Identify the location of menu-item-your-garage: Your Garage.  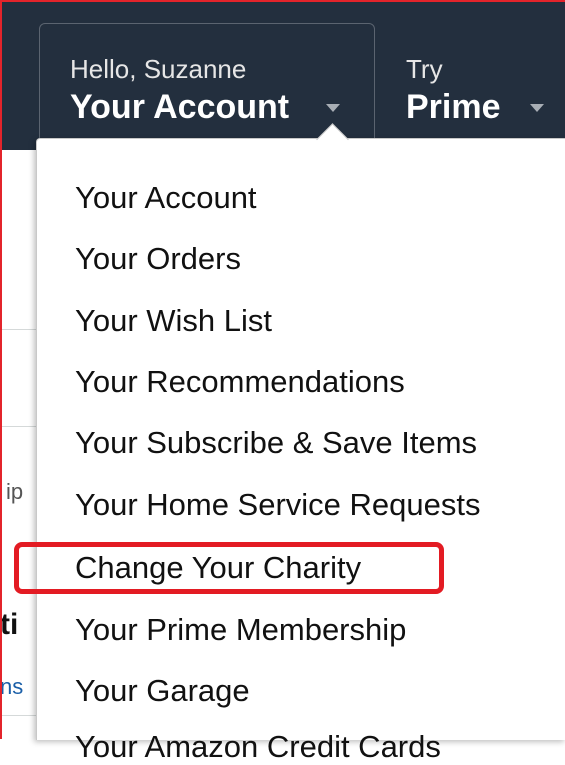
(162, 691).